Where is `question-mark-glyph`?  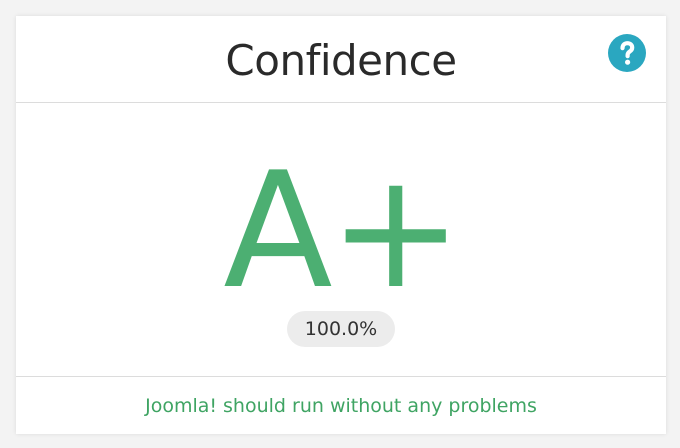
question-mark-glyph is located at coordinates (627, 53).